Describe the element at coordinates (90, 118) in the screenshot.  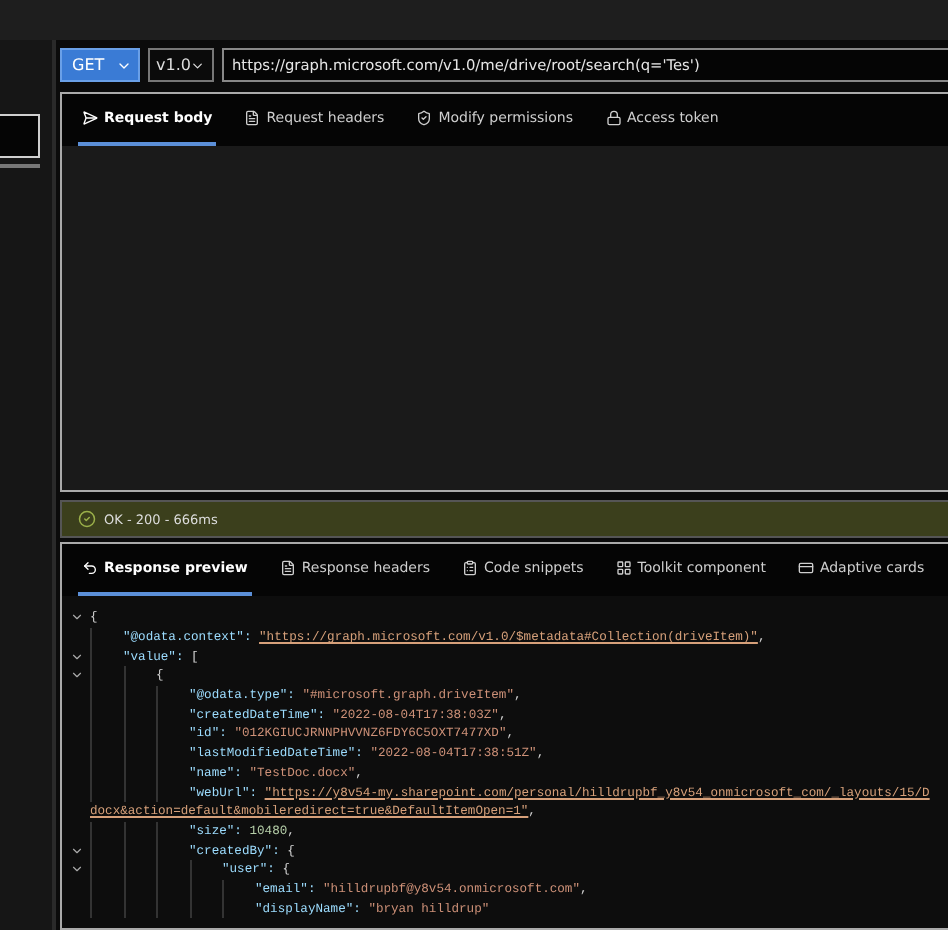
I see `send-icon` at that location.